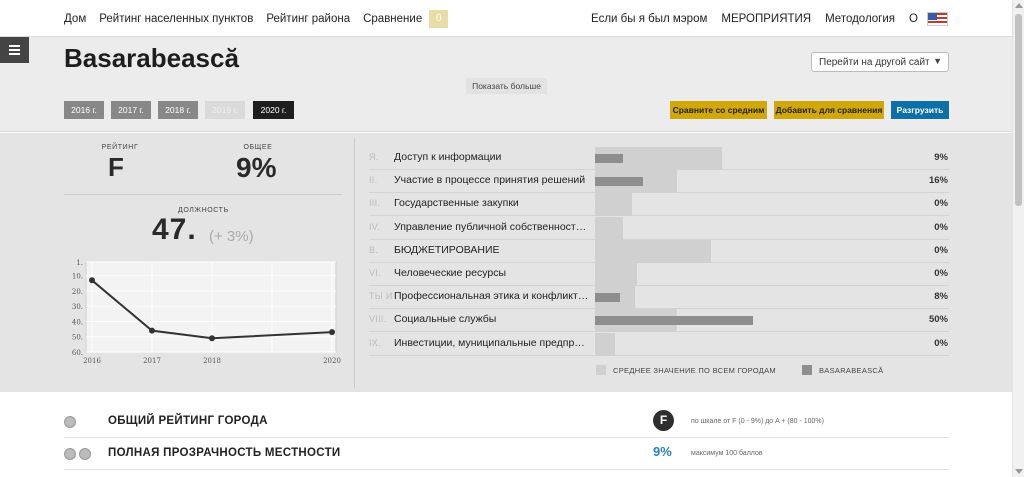 The width and height of the screenshot is (1024, 477). I want to click on site-select-dropdown: Перейти на другой сайт ▼, so click(880, 62).